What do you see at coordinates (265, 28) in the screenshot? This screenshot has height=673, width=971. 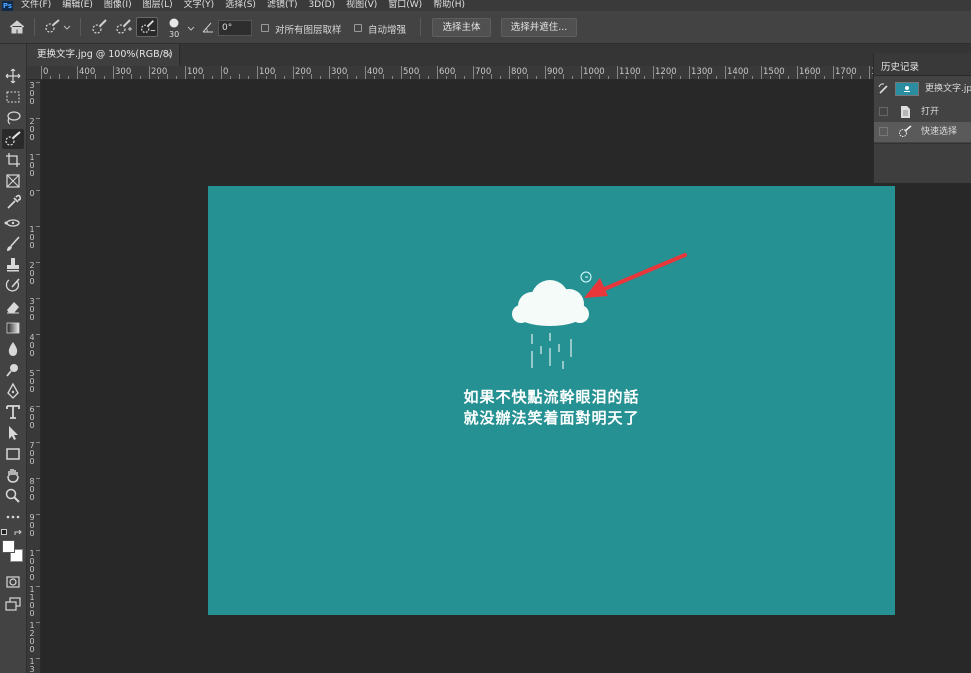 I see `sample-all-layers-checkbox` at bounding box center [265, 28].